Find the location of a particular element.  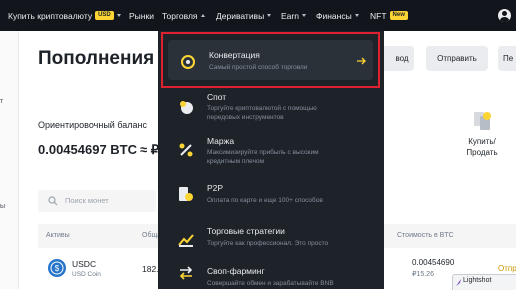

spot-icon is located at coordinates (186, 107).